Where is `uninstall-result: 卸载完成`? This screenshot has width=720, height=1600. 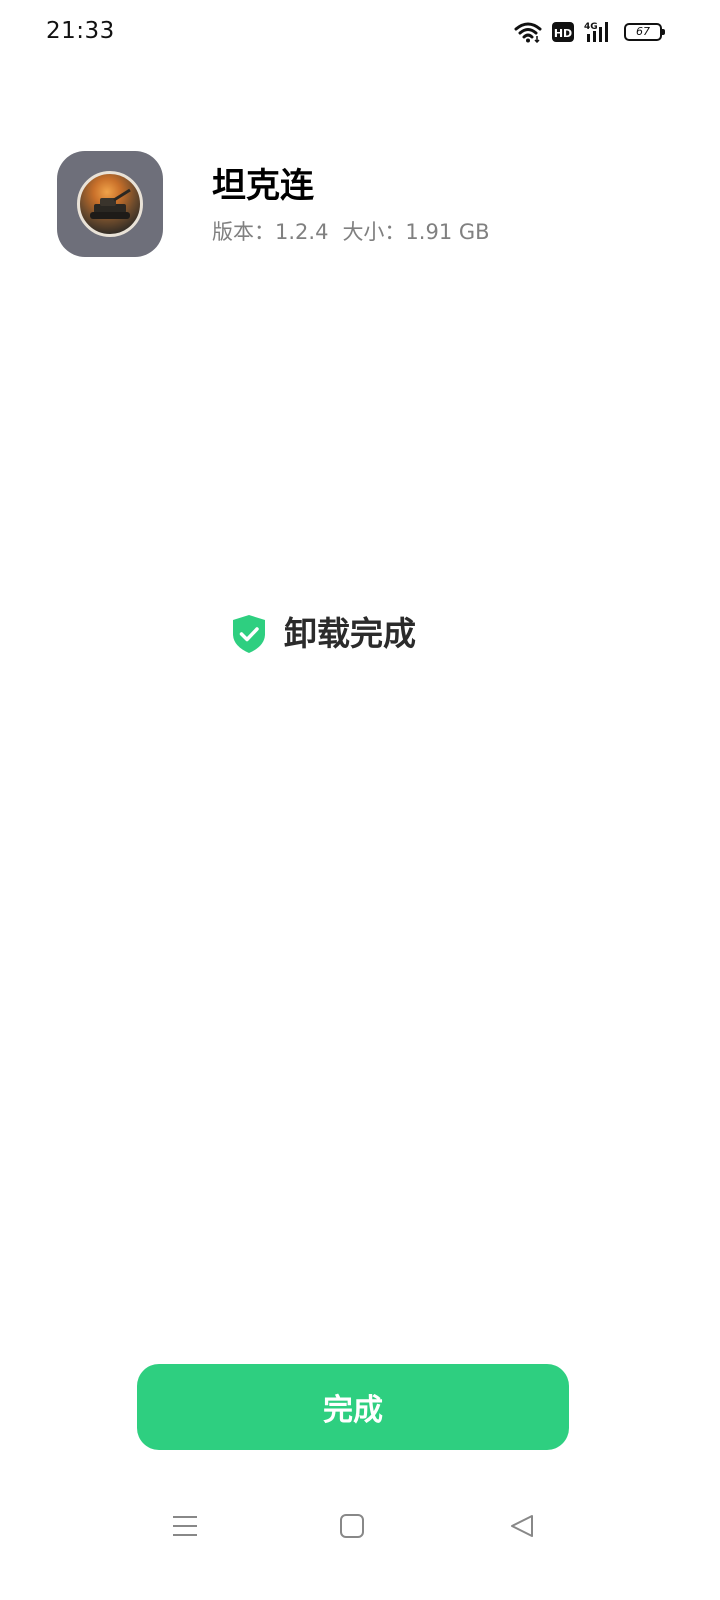 uninstall-result: 卸载完成 is located at coordinates (324, 634).